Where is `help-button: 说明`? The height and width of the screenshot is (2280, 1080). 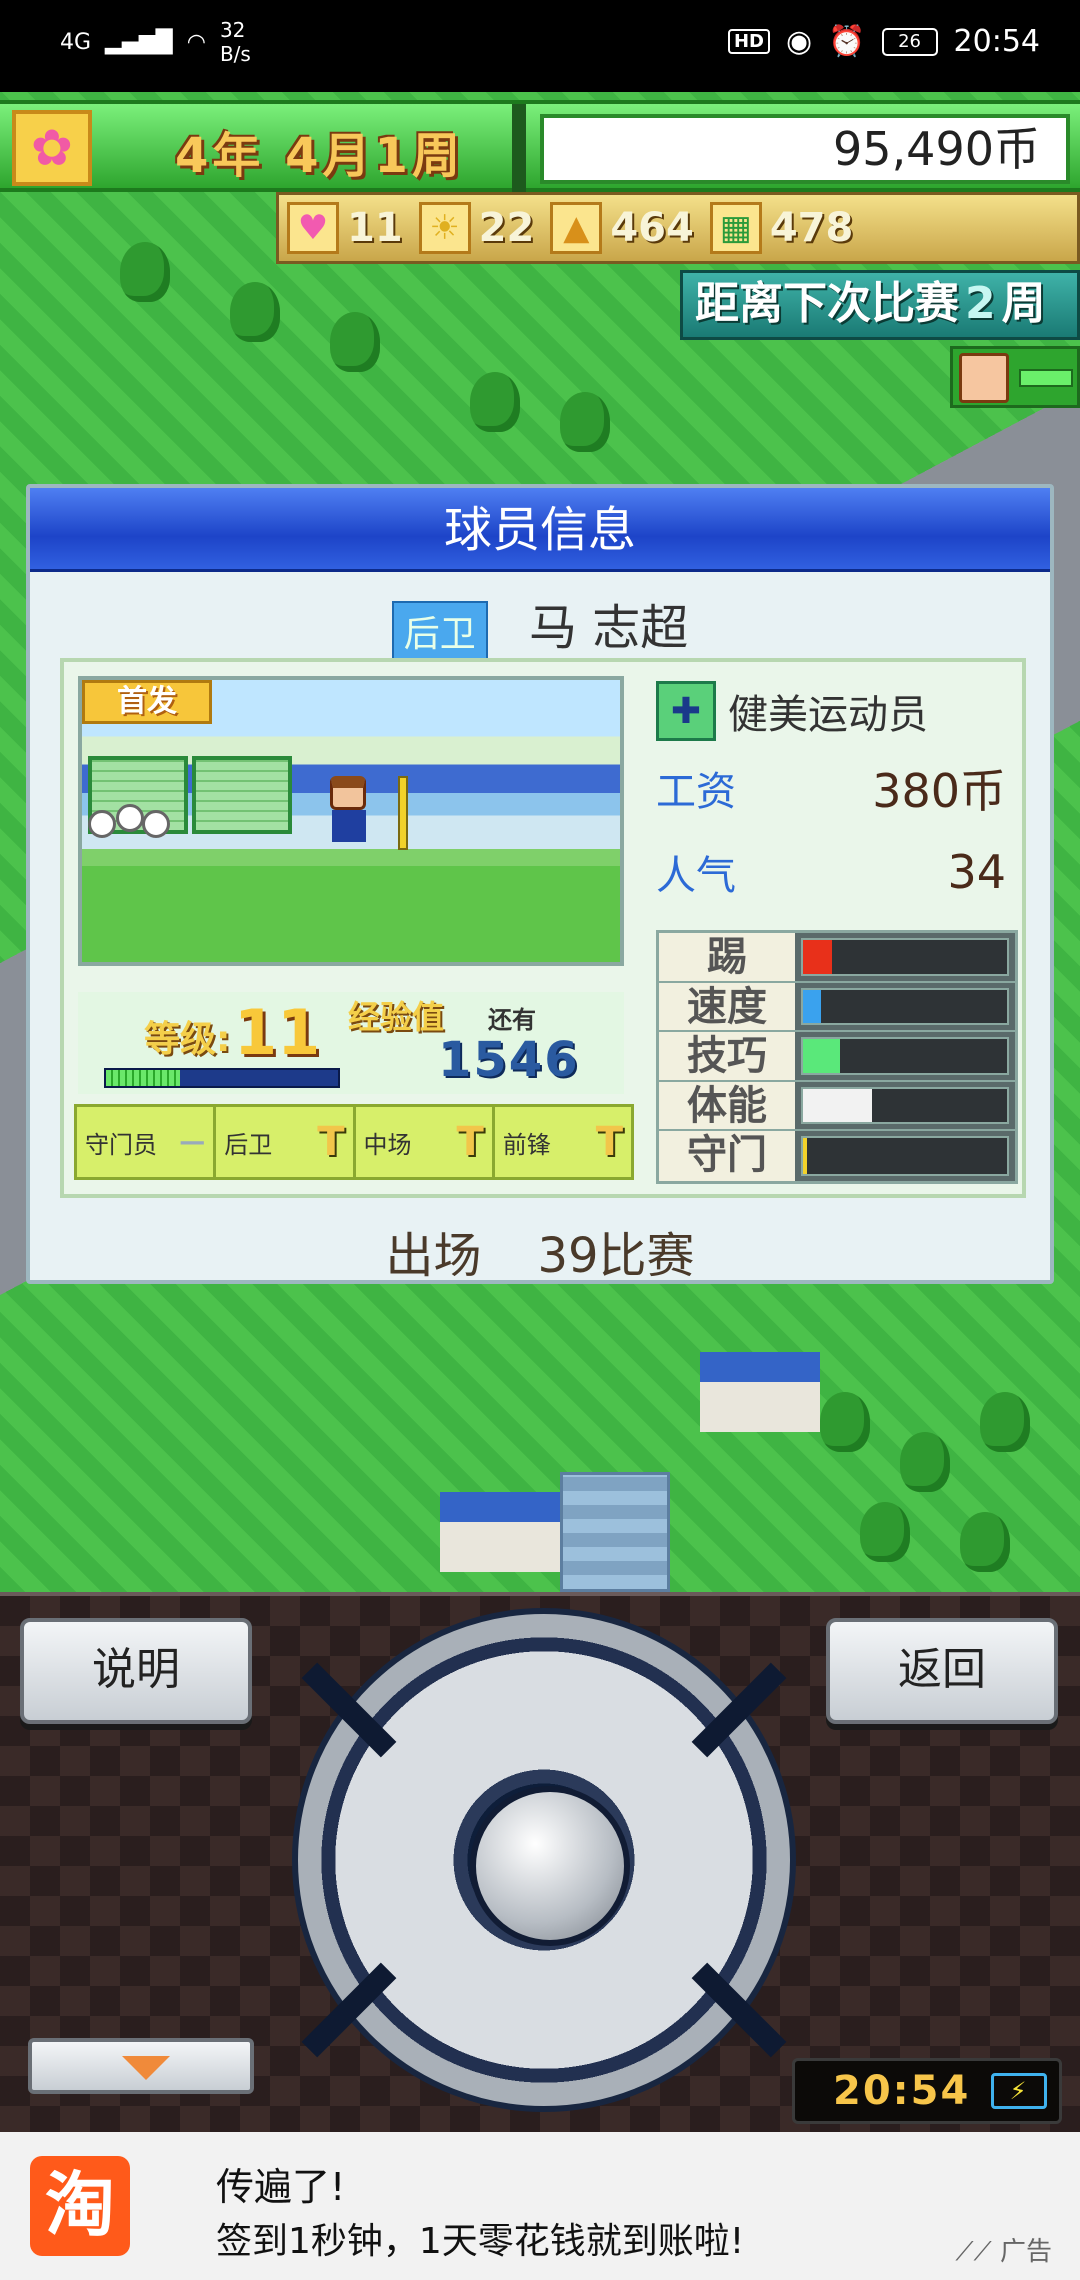
help-button: 说明 is located at coordinates (136, 1671).